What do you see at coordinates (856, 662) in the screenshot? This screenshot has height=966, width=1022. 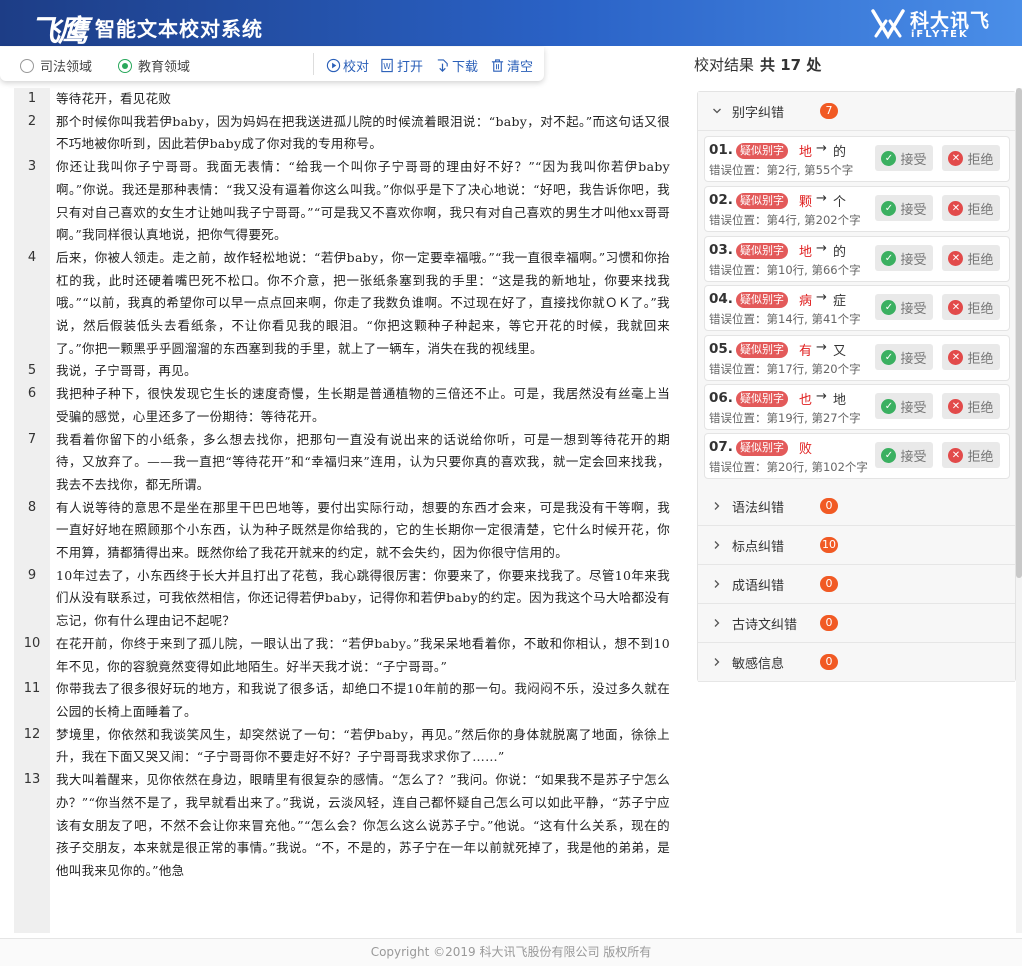 I see `category-header: 敏感信息 0` at bounding box center [856, 662].